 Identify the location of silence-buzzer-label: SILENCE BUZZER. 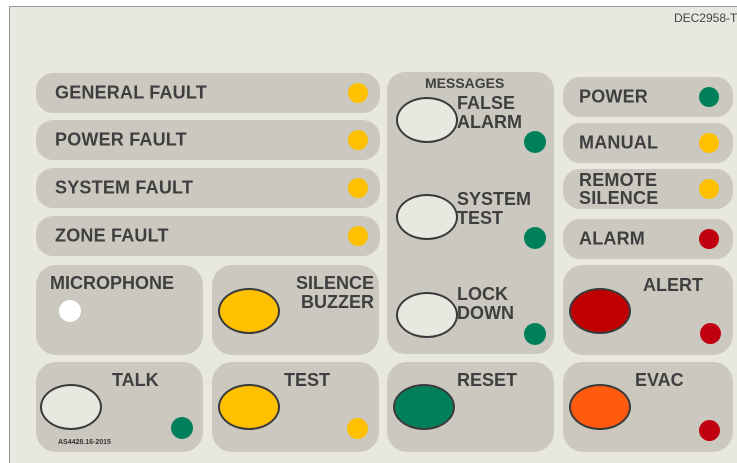
(334, 292).